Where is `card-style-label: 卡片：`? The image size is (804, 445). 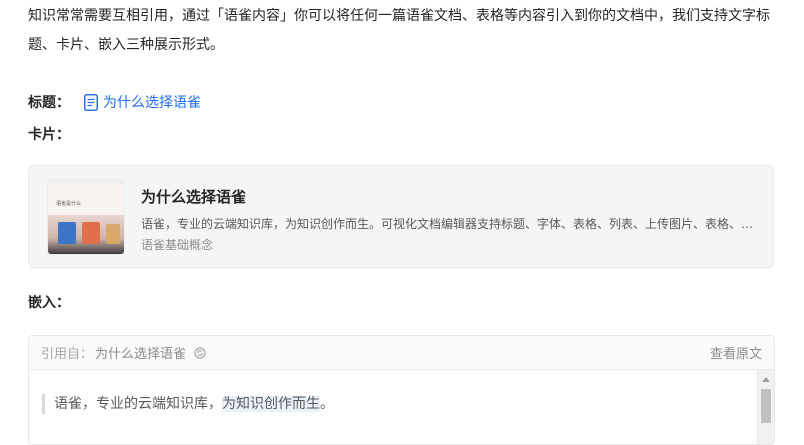 card-style-label: 卡片： is located at coordinates (49, 135).